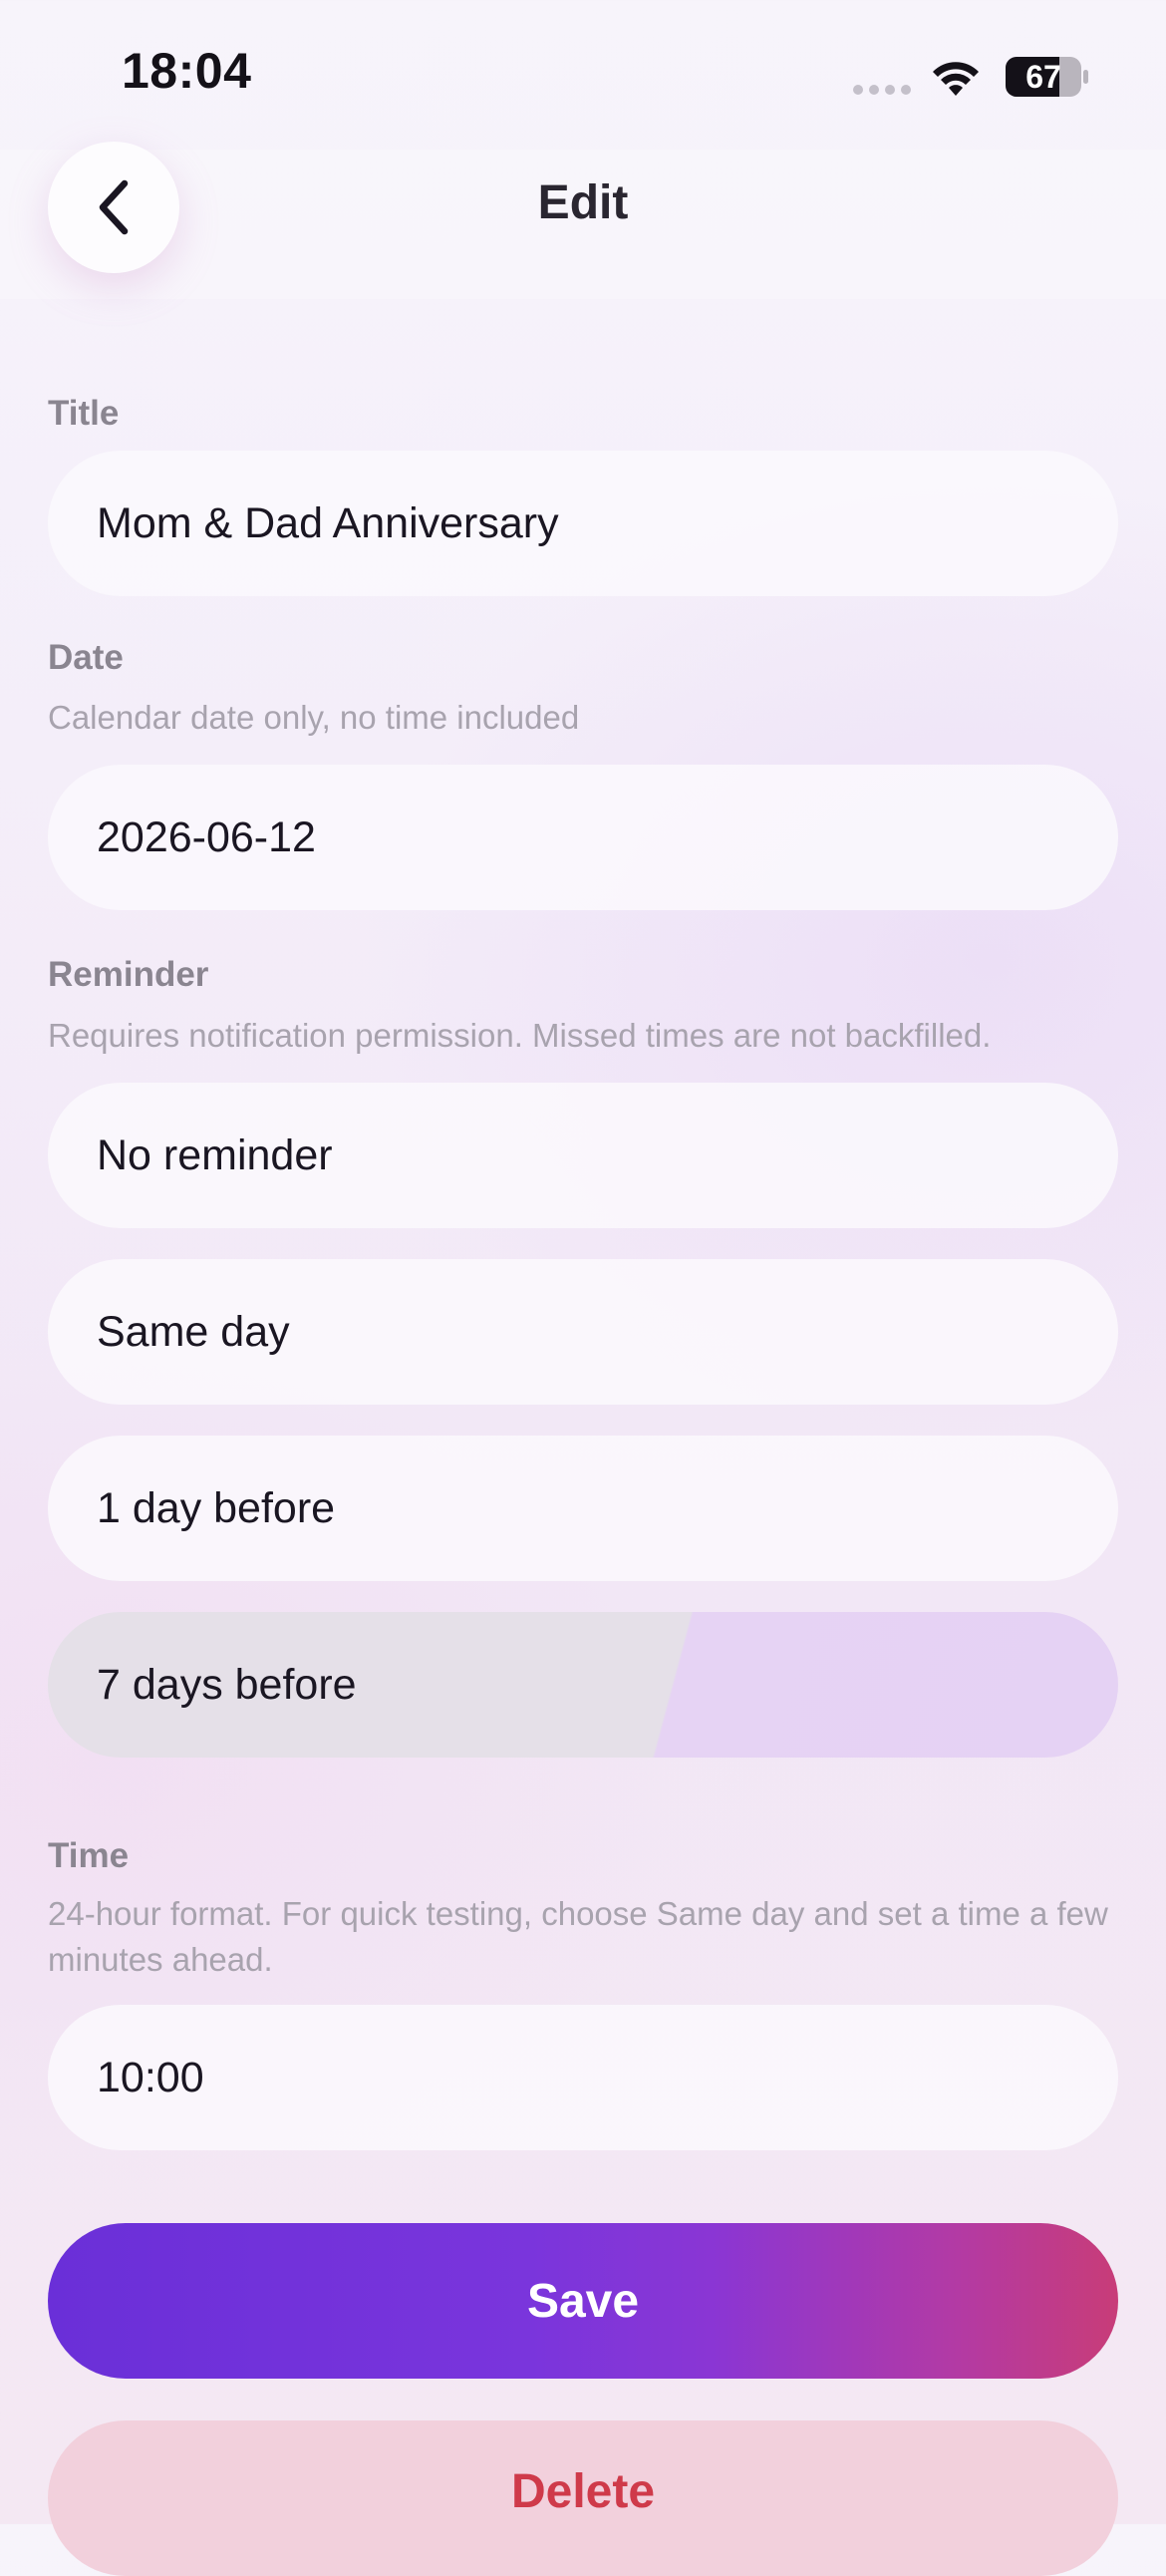  What do you see at coordinates (86, 657) in the screenshot?
I see `date-label: Date` at bounding box center [86, 657].